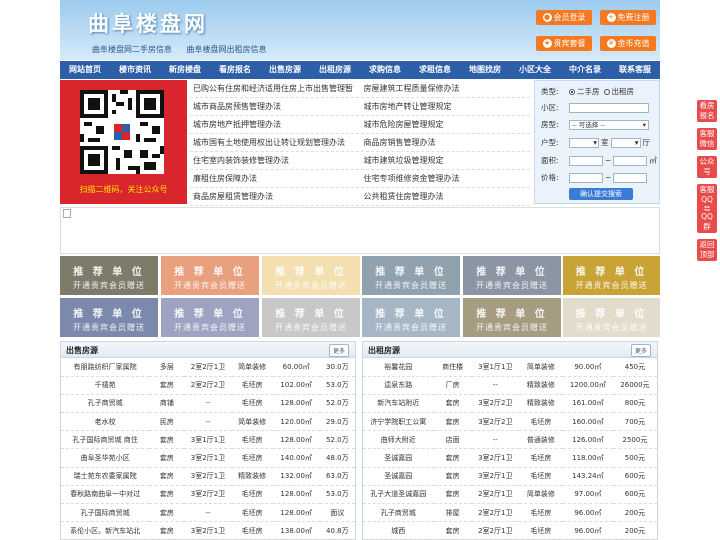  What do you see at coordinates (535, 70) in the screenshot?
I see `nav-item: 小区大全` at bounding box center [535, 70].